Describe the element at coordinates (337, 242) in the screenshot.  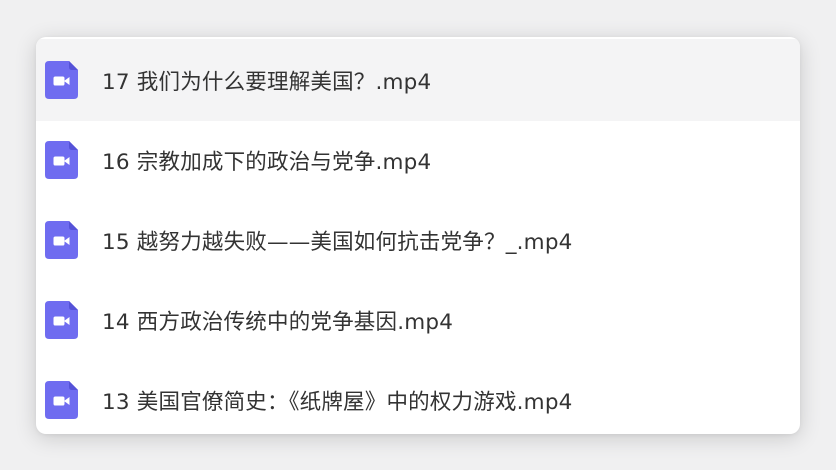
I see `file-name: 15 越努力越失败——美国如何抗击党争？_.mp4` at that location.